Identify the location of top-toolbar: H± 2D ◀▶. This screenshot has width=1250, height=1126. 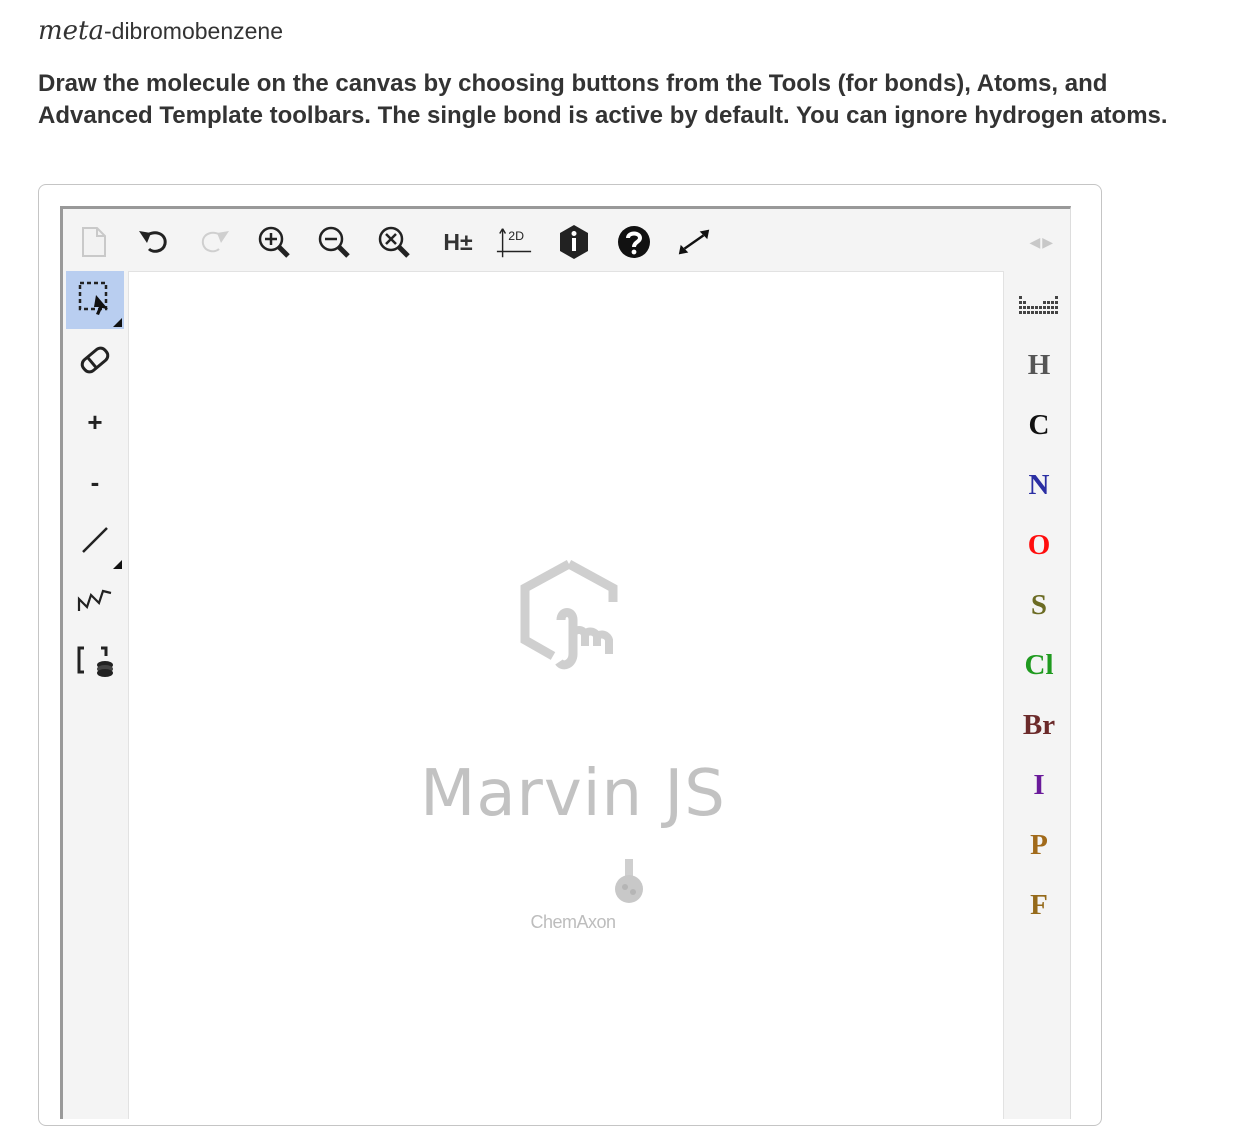
(566, 240).